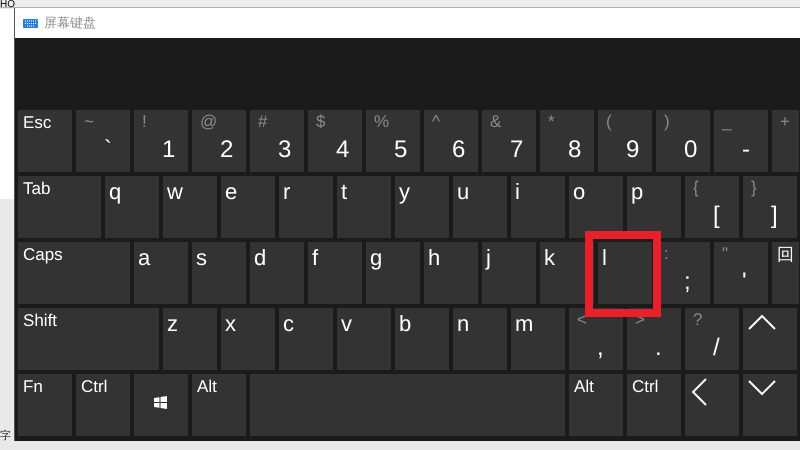 This screenshot has width=800, height=450. Describe the element at coordinates (451, 273) in the screenshot. I see `key: h` at that location.